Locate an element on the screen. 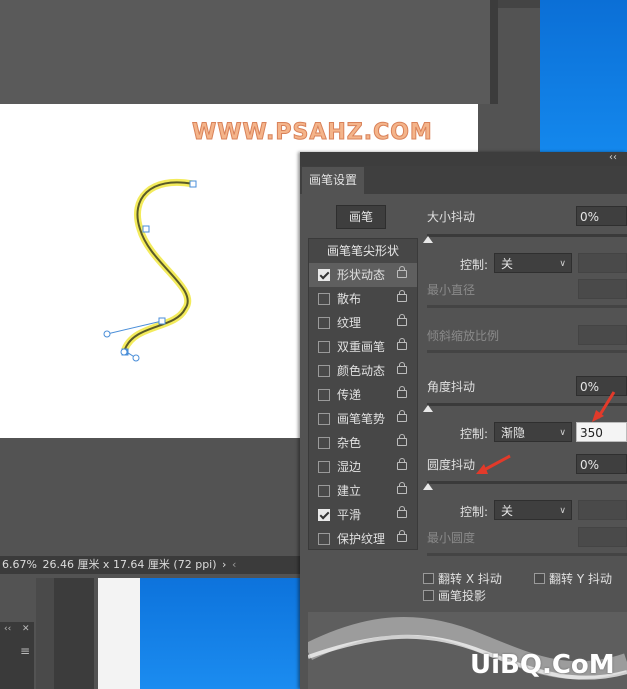 Image resolution: width=627 pixels, height=689 pixels. roundness-jitter-field: 0% is located at coordinates (601, 464).